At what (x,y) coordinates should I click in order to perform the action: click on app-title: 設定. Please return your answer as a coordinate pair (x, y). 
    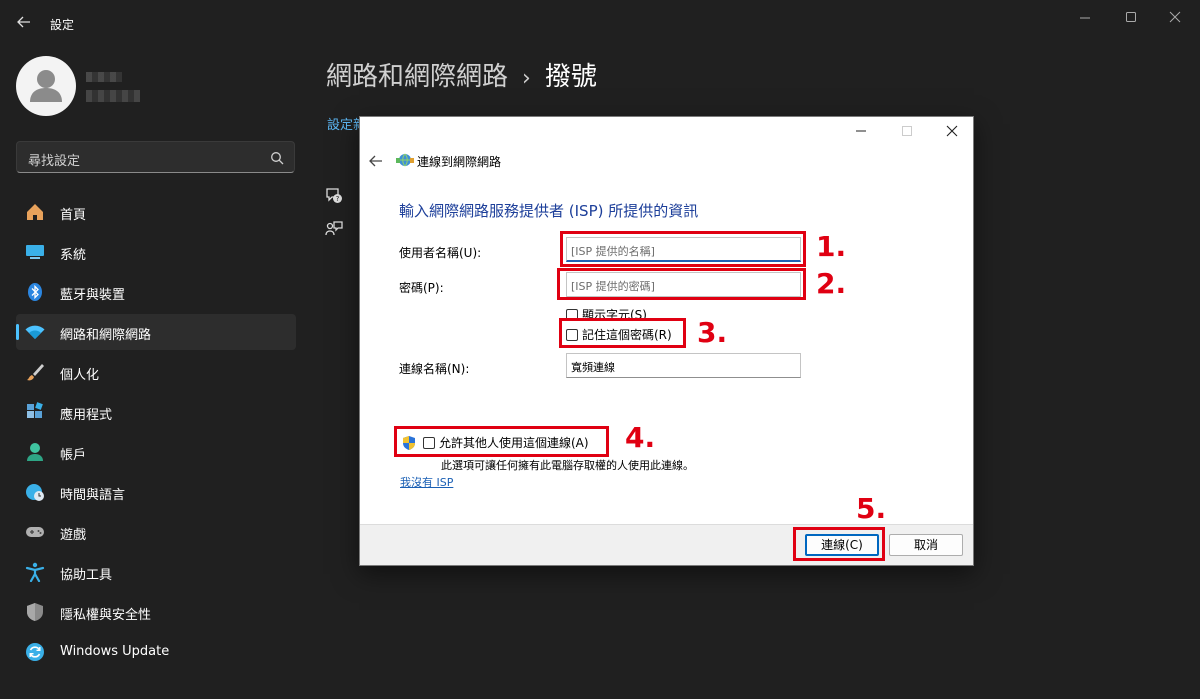
    Looking at the image, I should click on (62, 25).